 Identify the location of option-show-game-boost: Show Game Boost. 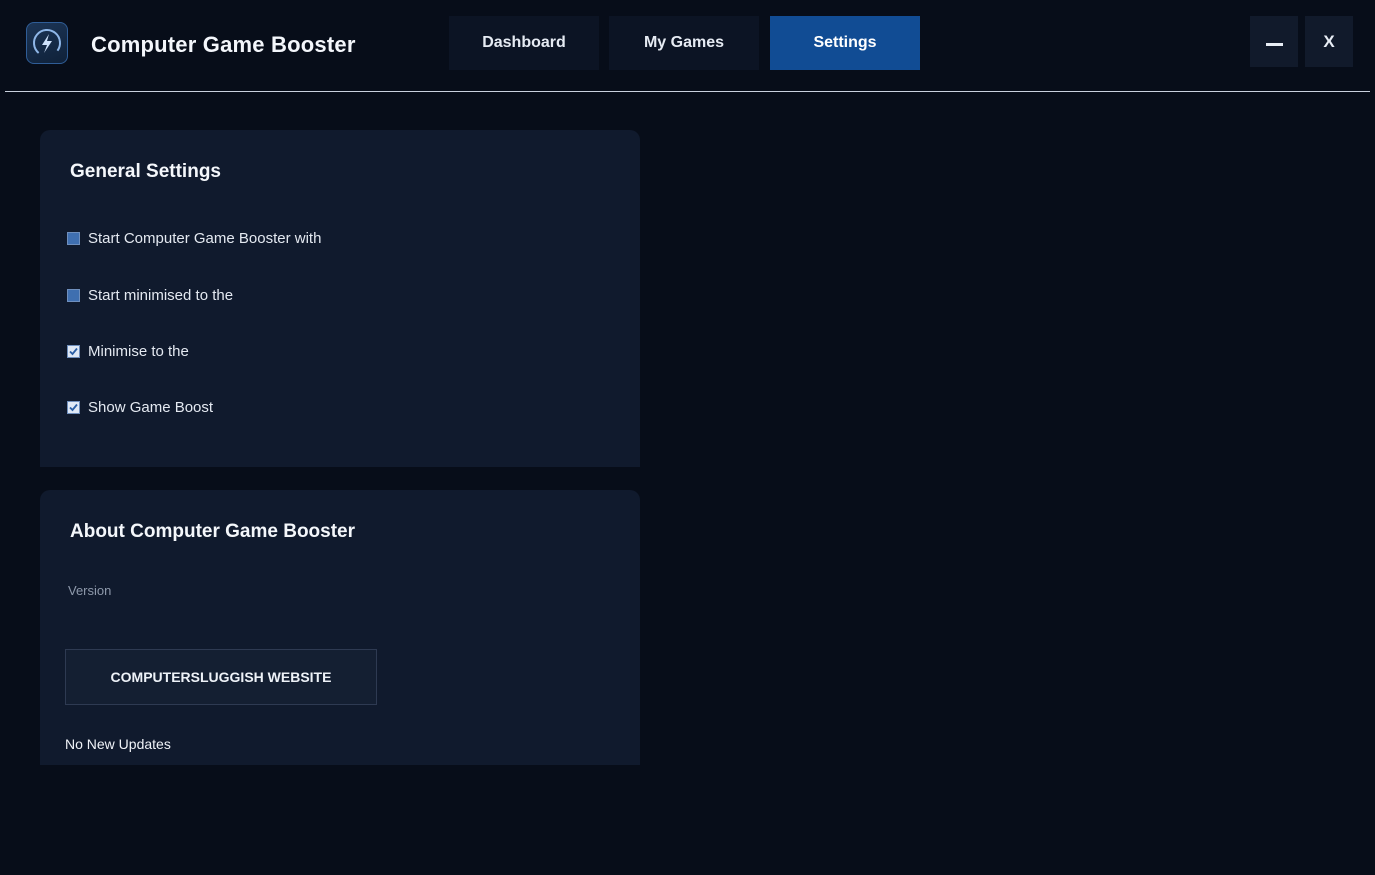
(140, 407).